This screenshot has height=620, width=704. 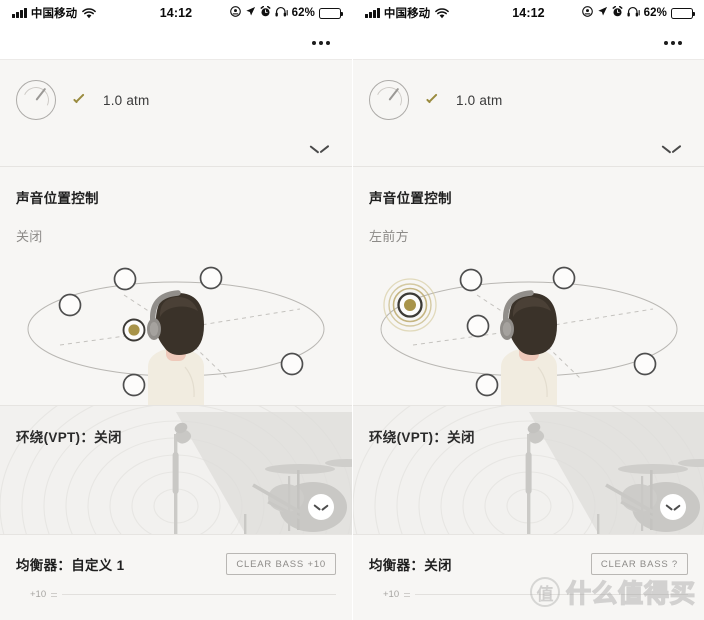 I want to click on clear-bass-badge: CLEAR BASS +10, so click(x=281, y=564).